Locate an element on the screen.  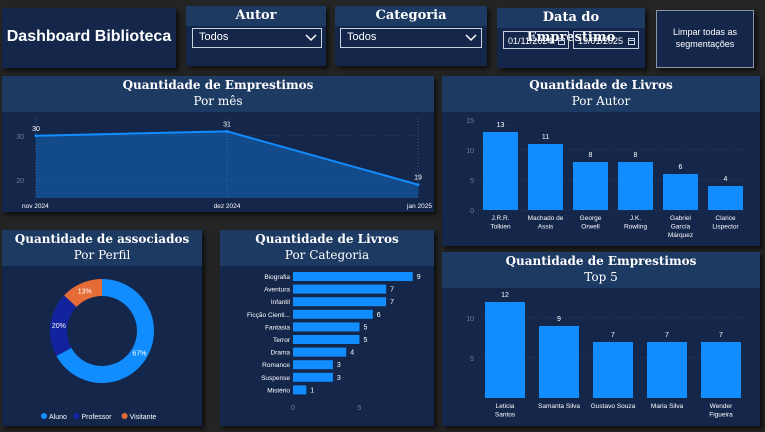
data-slicer-title: Data do Emprestimo is located at coordinates (571, 26).